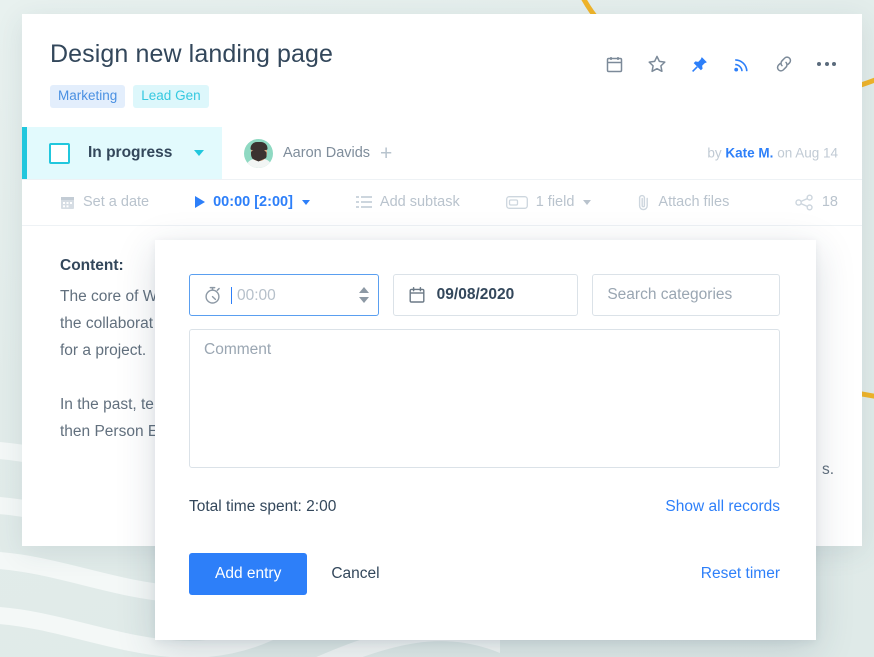 The height and width of the screenshot is (657, 874). What do you see at coordinates (807, 153) in the screenshot?
I see `meta-suffix: on Aug 14` at bounding box center [807, 153].